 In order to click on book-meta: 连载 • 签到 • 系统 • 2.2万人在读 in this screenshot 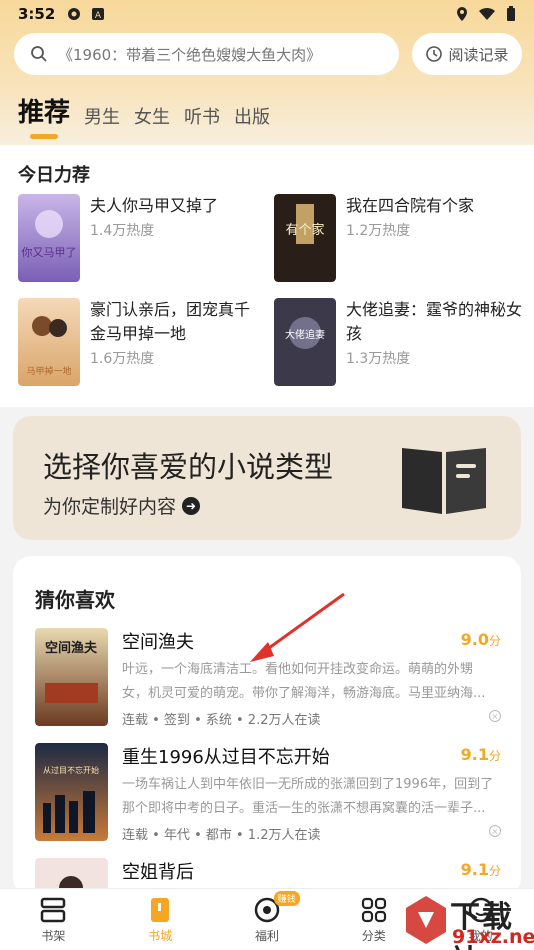, I will do `click(221, 720)`.